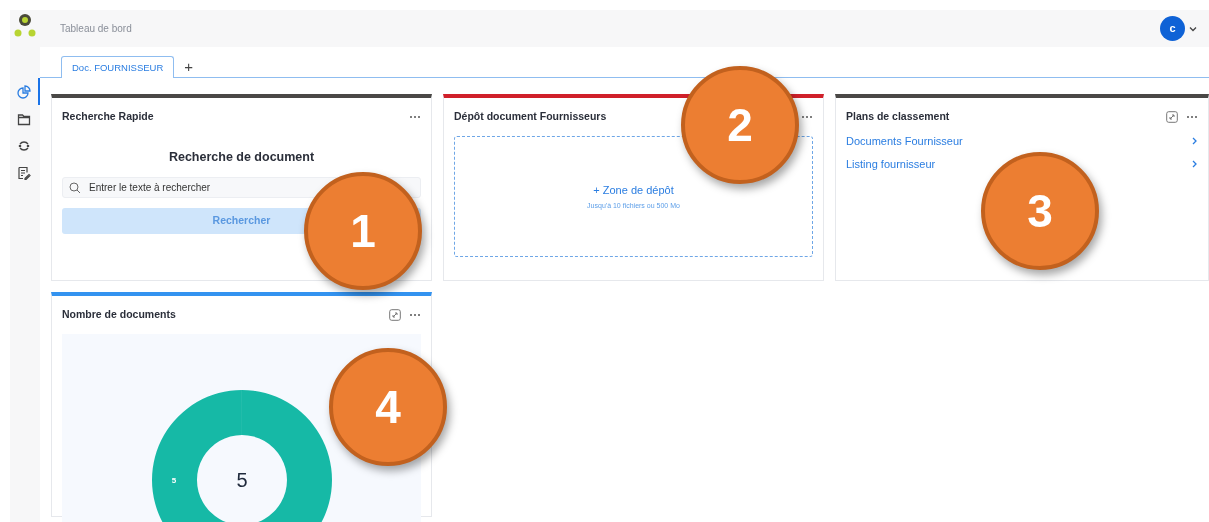 The height and width of the screenshot is (522, 1209). What do you see at coordinates (898, 117) in the screenshot?
I see `widget-title: Plans de classement` at bounding box center [898, 117].